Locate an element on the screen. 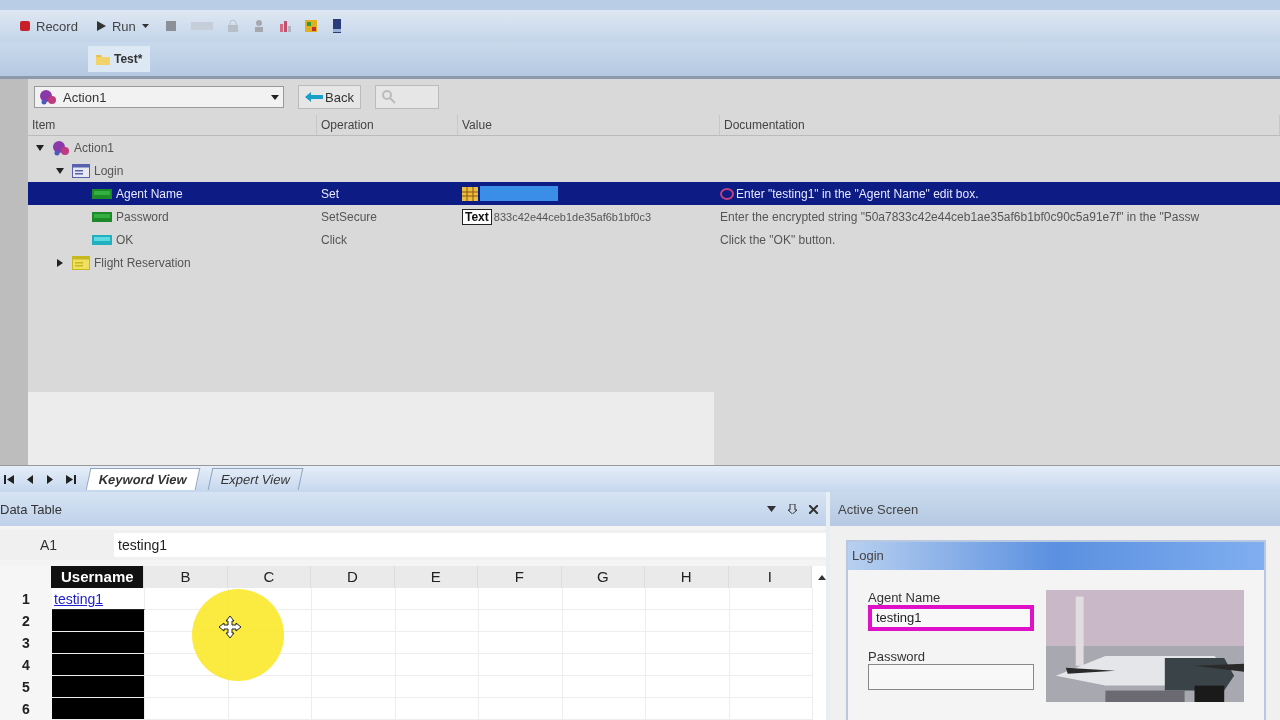  formula-field: testing1 is located at coordinates (470, 545).